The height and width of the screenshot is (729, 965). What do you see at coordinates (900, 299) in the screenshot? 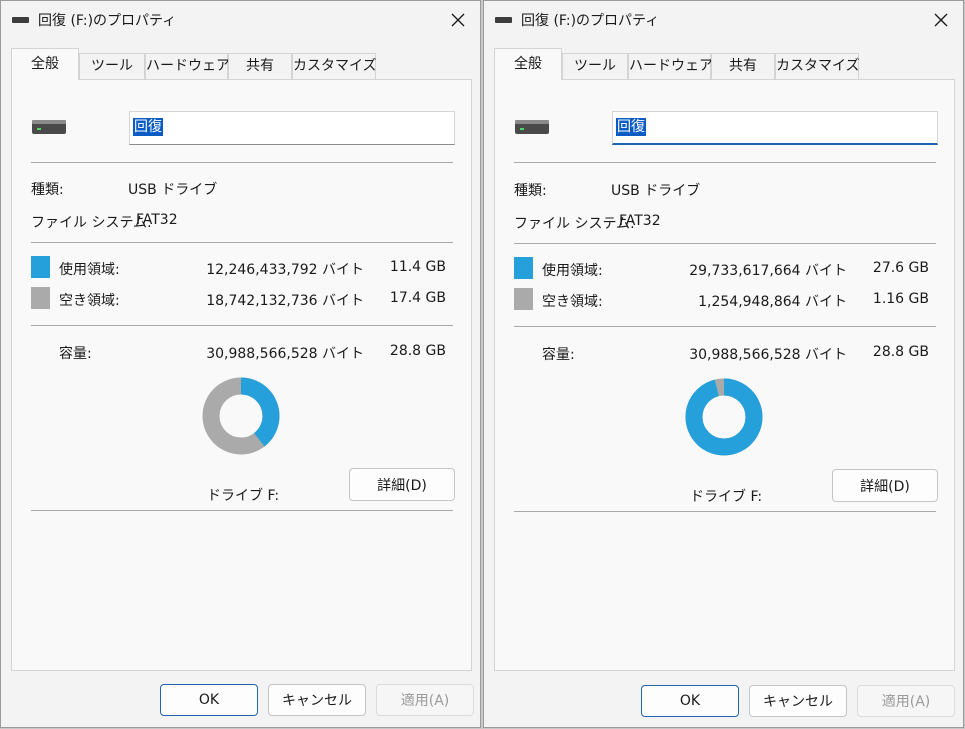
I see `free-space-size: 1.16 GB` at bounding box center [900, 299].